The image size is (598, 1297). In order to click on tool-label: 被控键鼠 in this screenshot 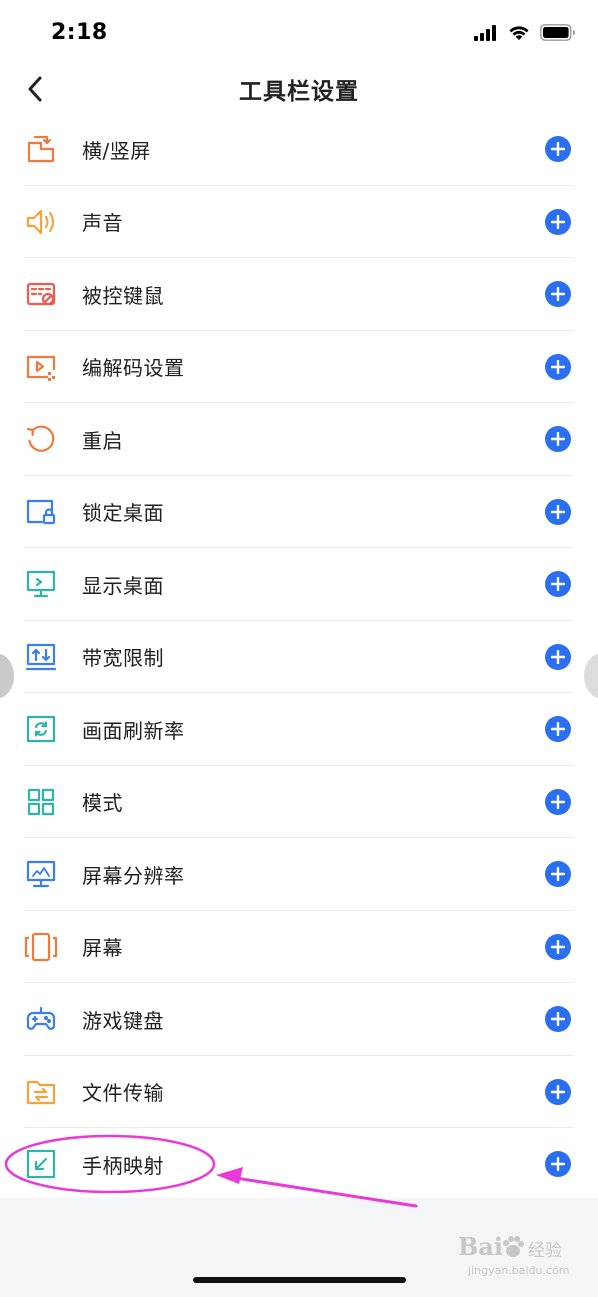, I will do `click(123, 295)`.